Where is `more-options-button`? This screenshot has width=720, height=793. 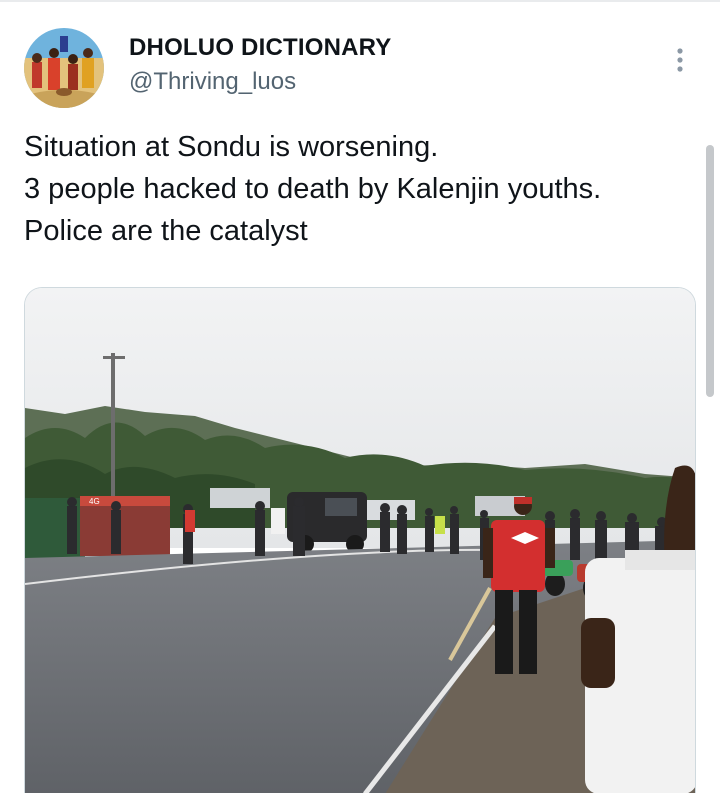
more-options-button is located at coordinates (680, 60).